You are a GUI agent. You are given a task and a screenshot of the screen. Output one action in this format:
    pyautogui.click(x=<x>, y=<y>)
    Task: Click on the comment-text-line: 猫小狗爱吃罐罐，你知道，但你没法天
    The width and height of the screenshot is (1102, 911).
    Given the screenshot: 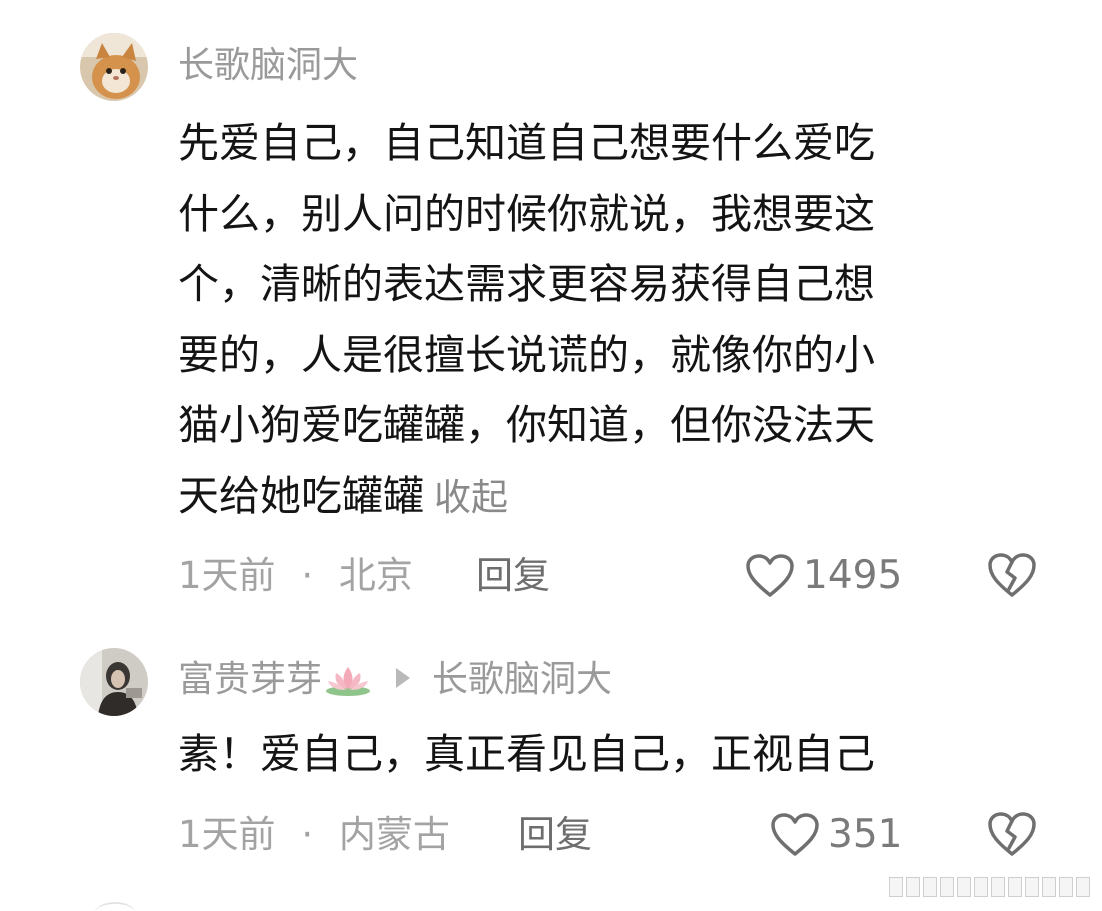 What is the action you would take?
    pyautogui.click(x=526, y=425)
    